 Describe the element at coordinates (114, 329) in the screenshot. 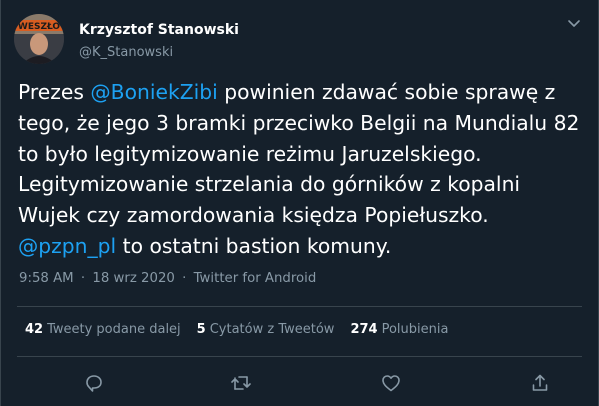

I see `retweets-label: Tweety podane dalej` at that location.